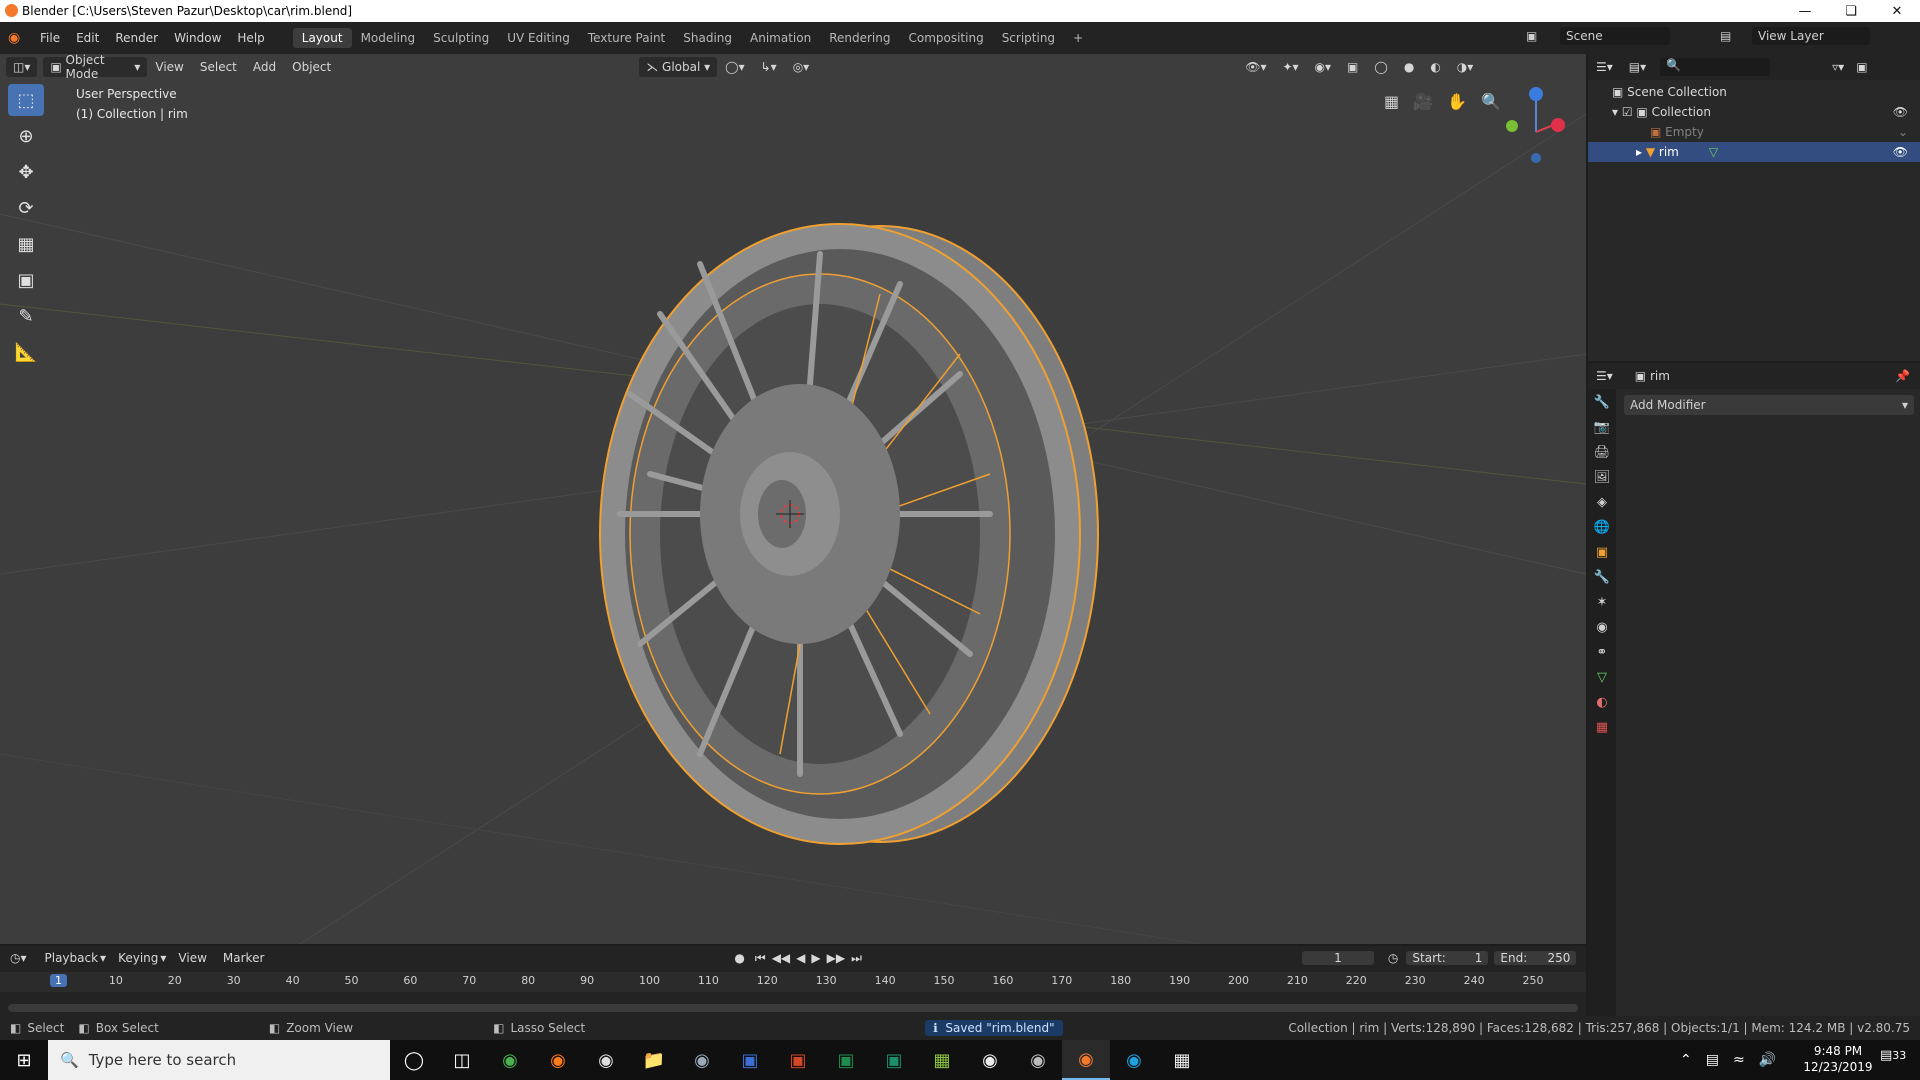  What do you see at coordinates (1767, 1060) in the screenshot?
I see `volume-icon: 🔊` at bounding box center [1767, 1060].